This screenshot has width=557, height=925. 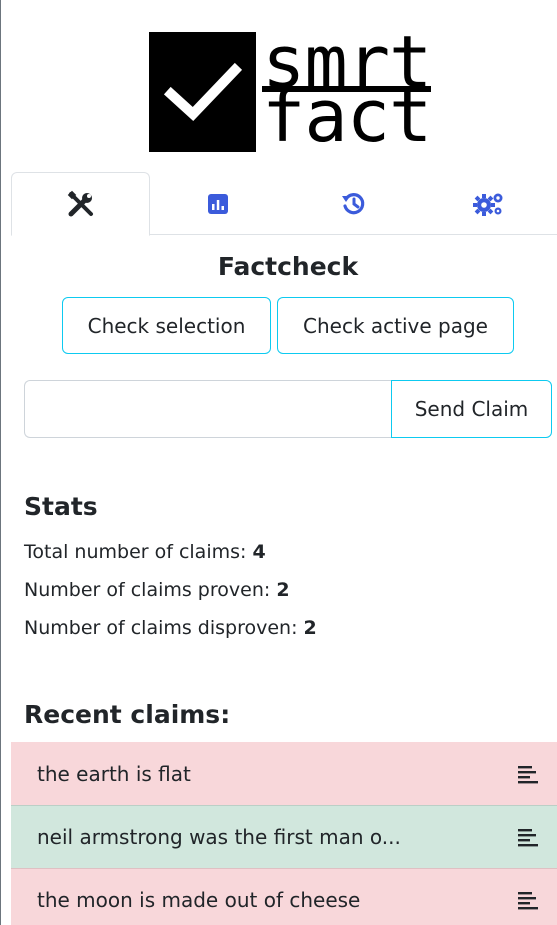 What do you see at coordinates (199, 900) in the screenshot?
I see `claim-text: the moon is made out of cheese` at bounding box center [199, 900].